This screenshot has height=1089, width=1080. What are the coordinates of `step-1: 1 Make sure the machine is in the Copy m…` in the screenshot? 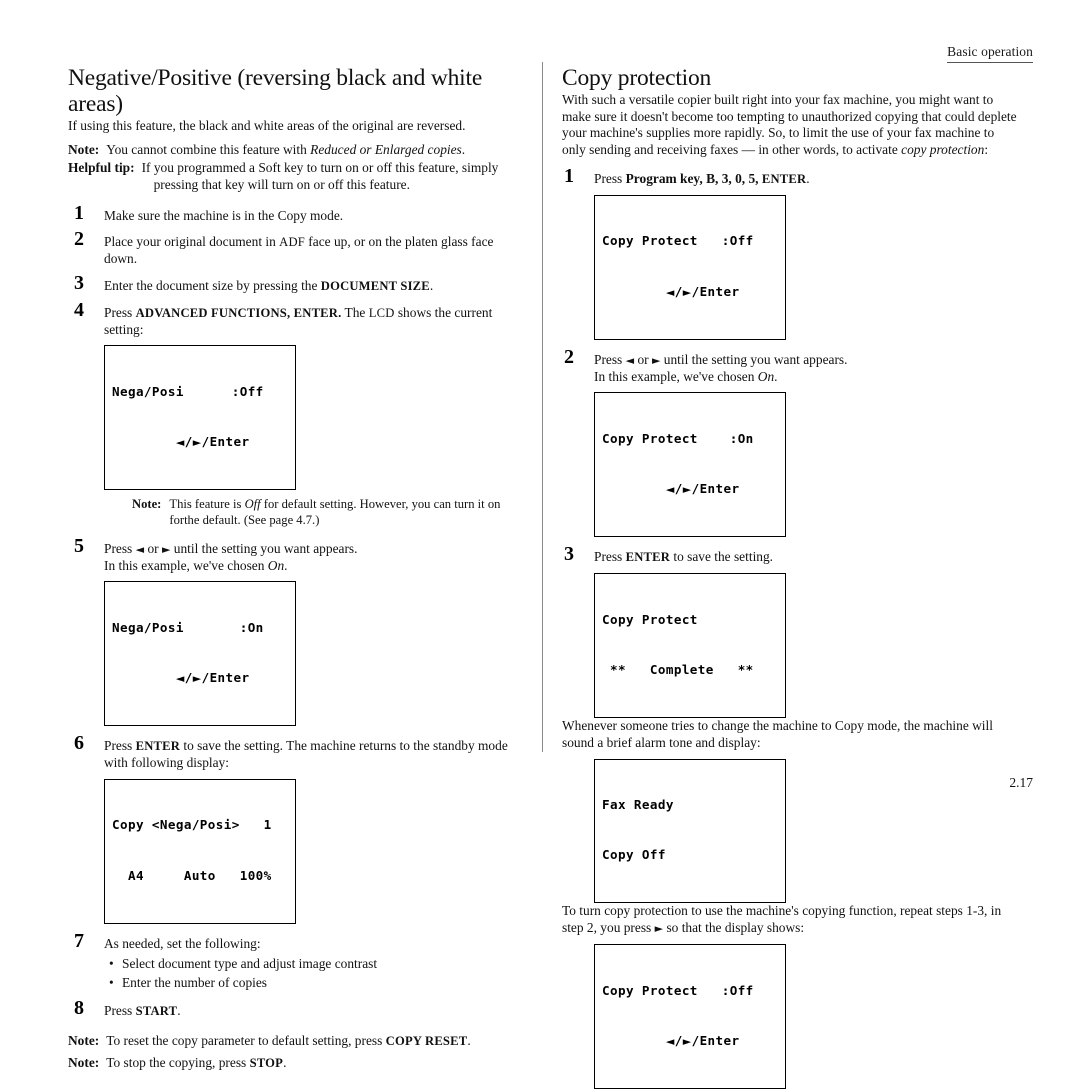 It's located at (295, 214).